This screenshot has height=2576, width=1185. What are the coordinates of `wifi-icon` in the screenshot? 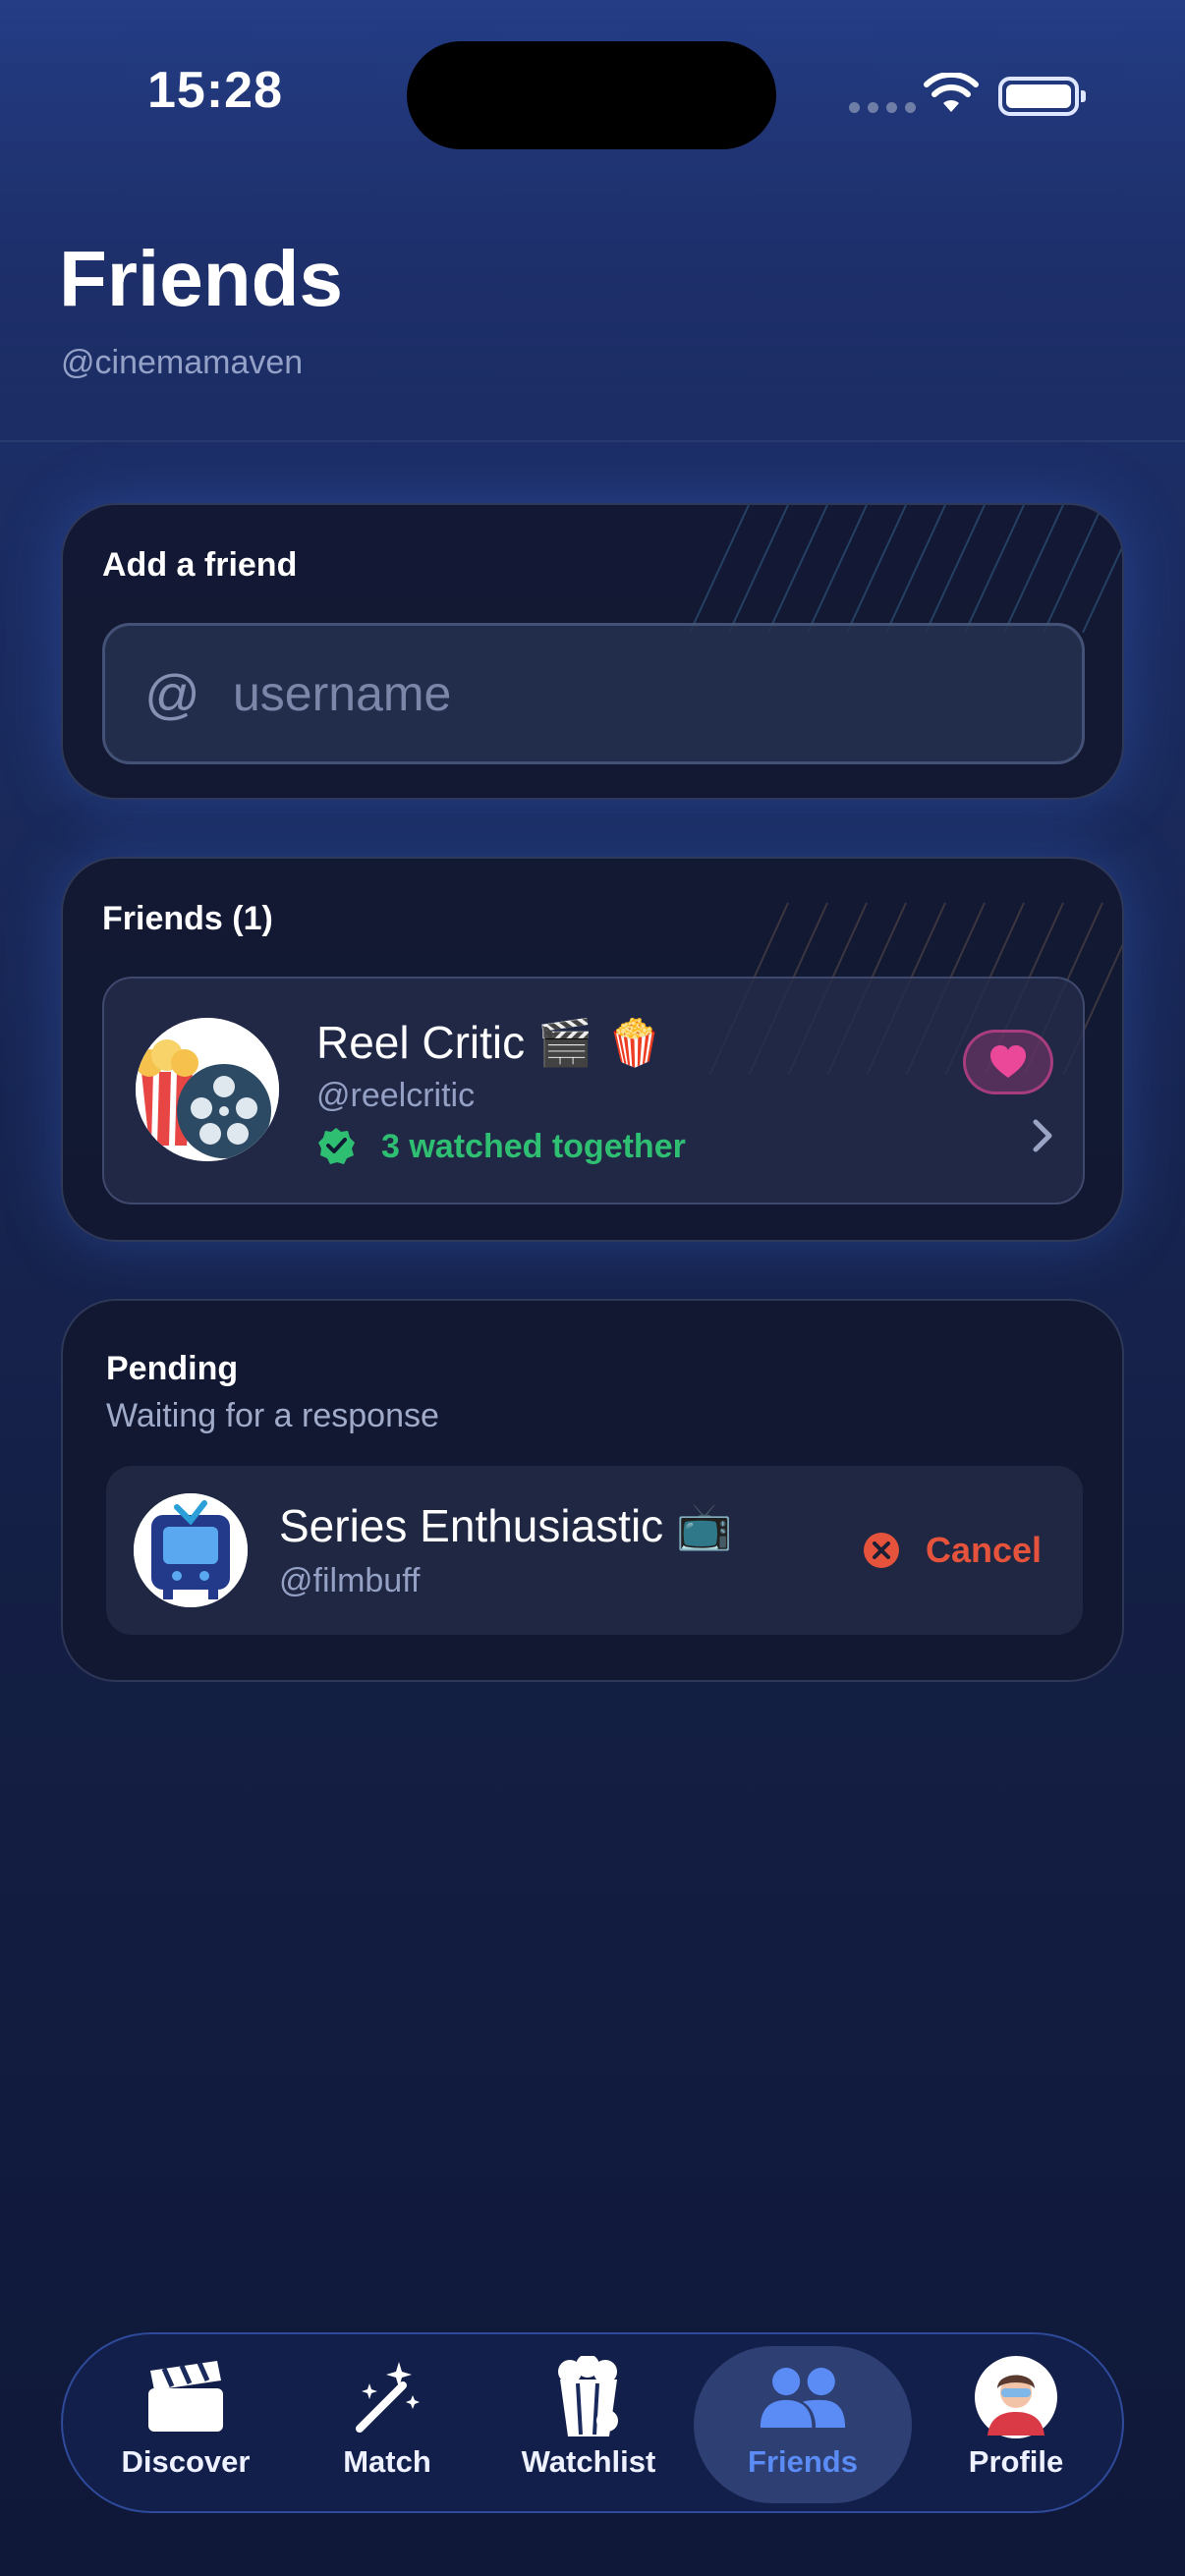 It's located at (952, 92).